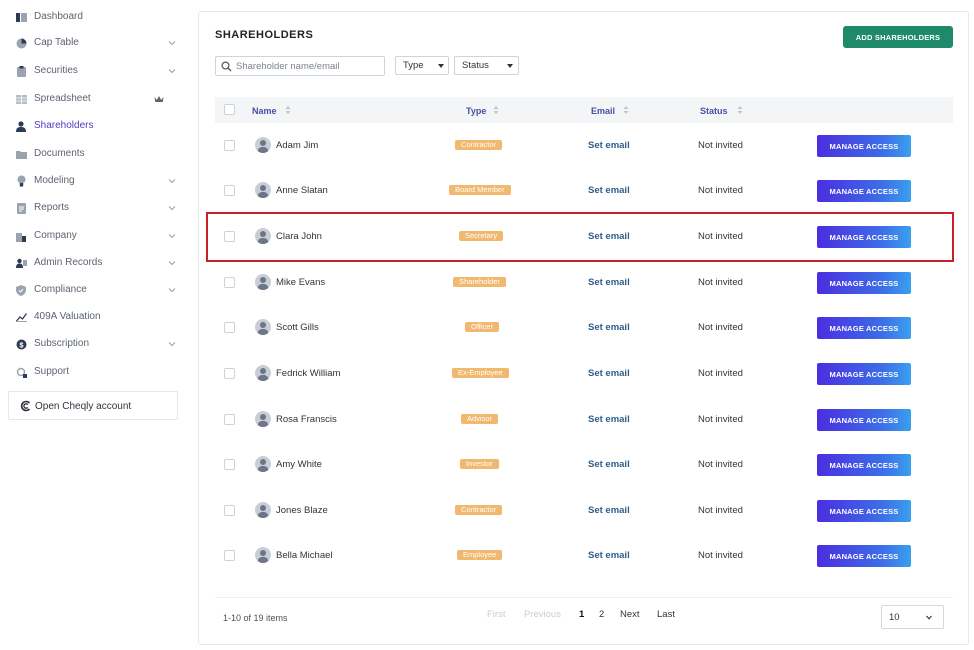 The width and height of the screenshot is (974, 650). I want to click on sidebar-item-label: Support, so click(52, 371).